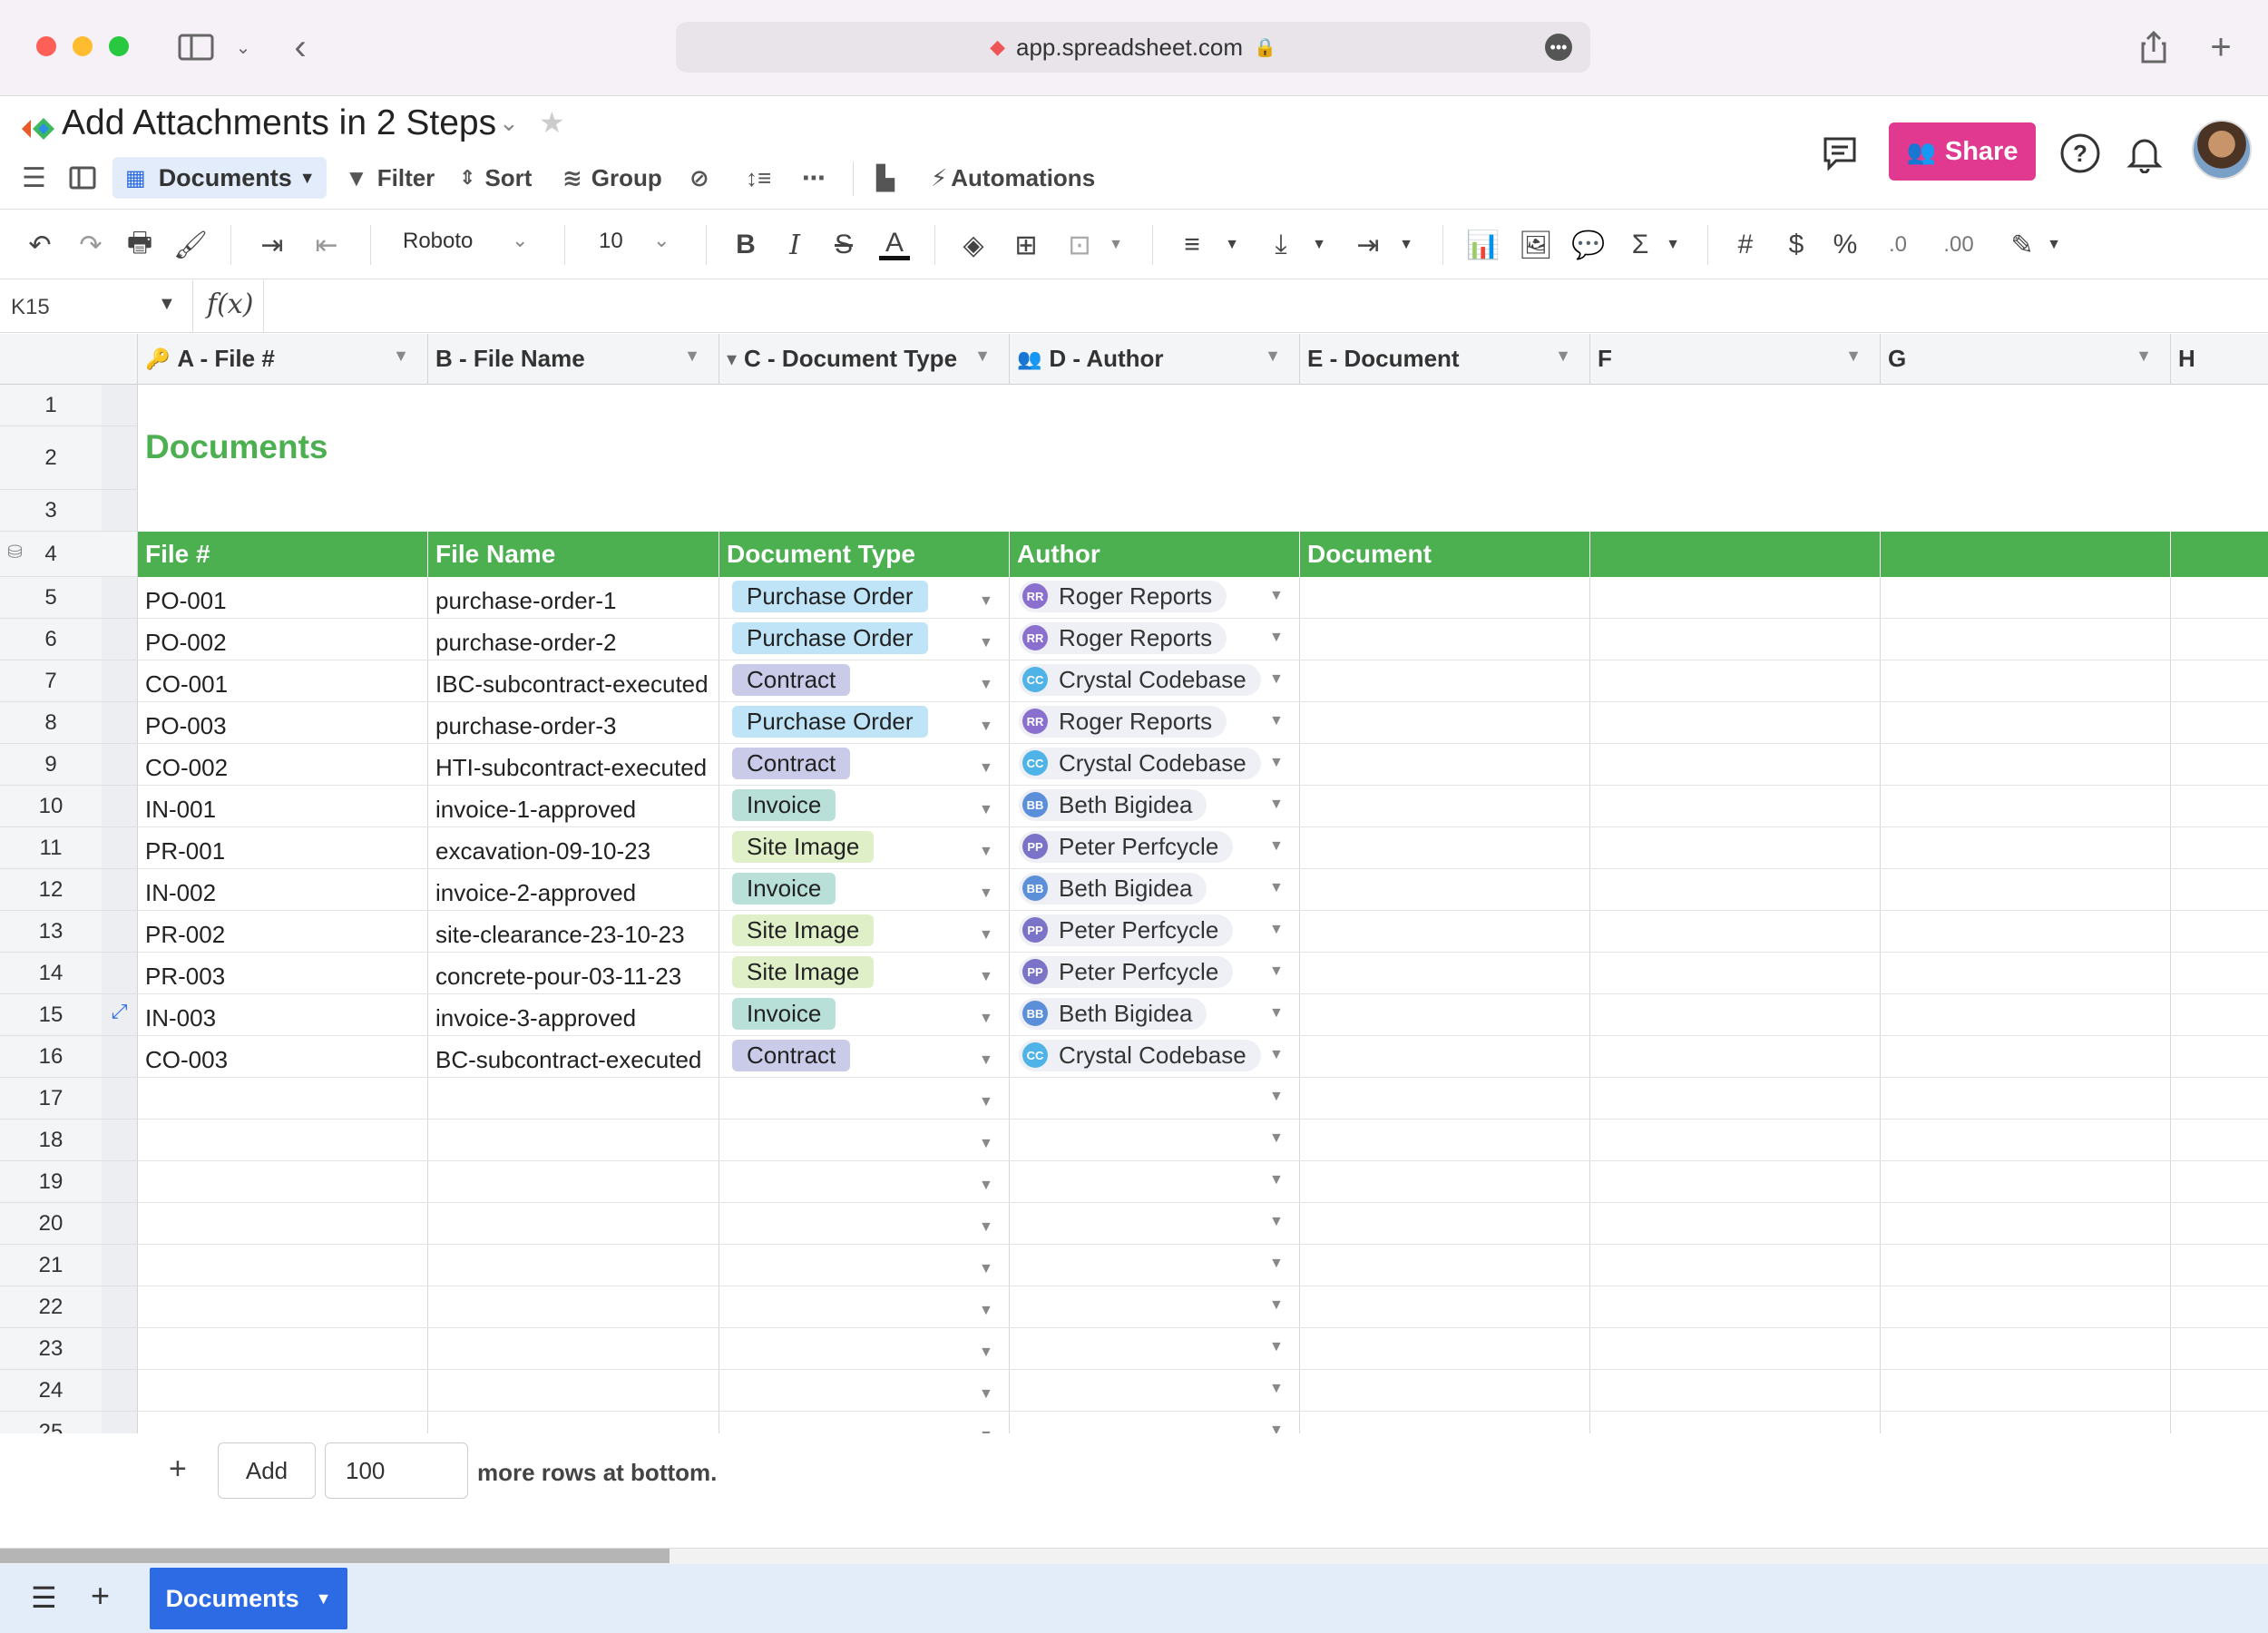 The image size is (2268, 1633). I want to click on increase-decimal-icon: .00, so click(1959, 245).